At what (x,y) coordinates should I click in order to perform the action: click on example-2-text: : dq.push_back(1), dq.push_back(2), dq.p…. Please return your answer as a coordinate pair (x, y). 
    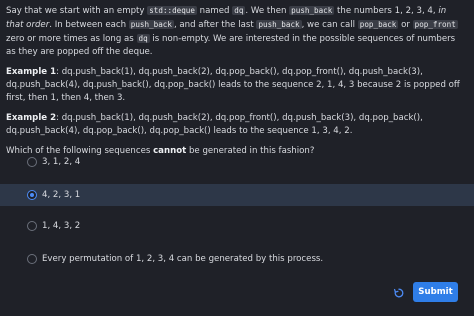
    Looking at the image, I should click on (214, 124).